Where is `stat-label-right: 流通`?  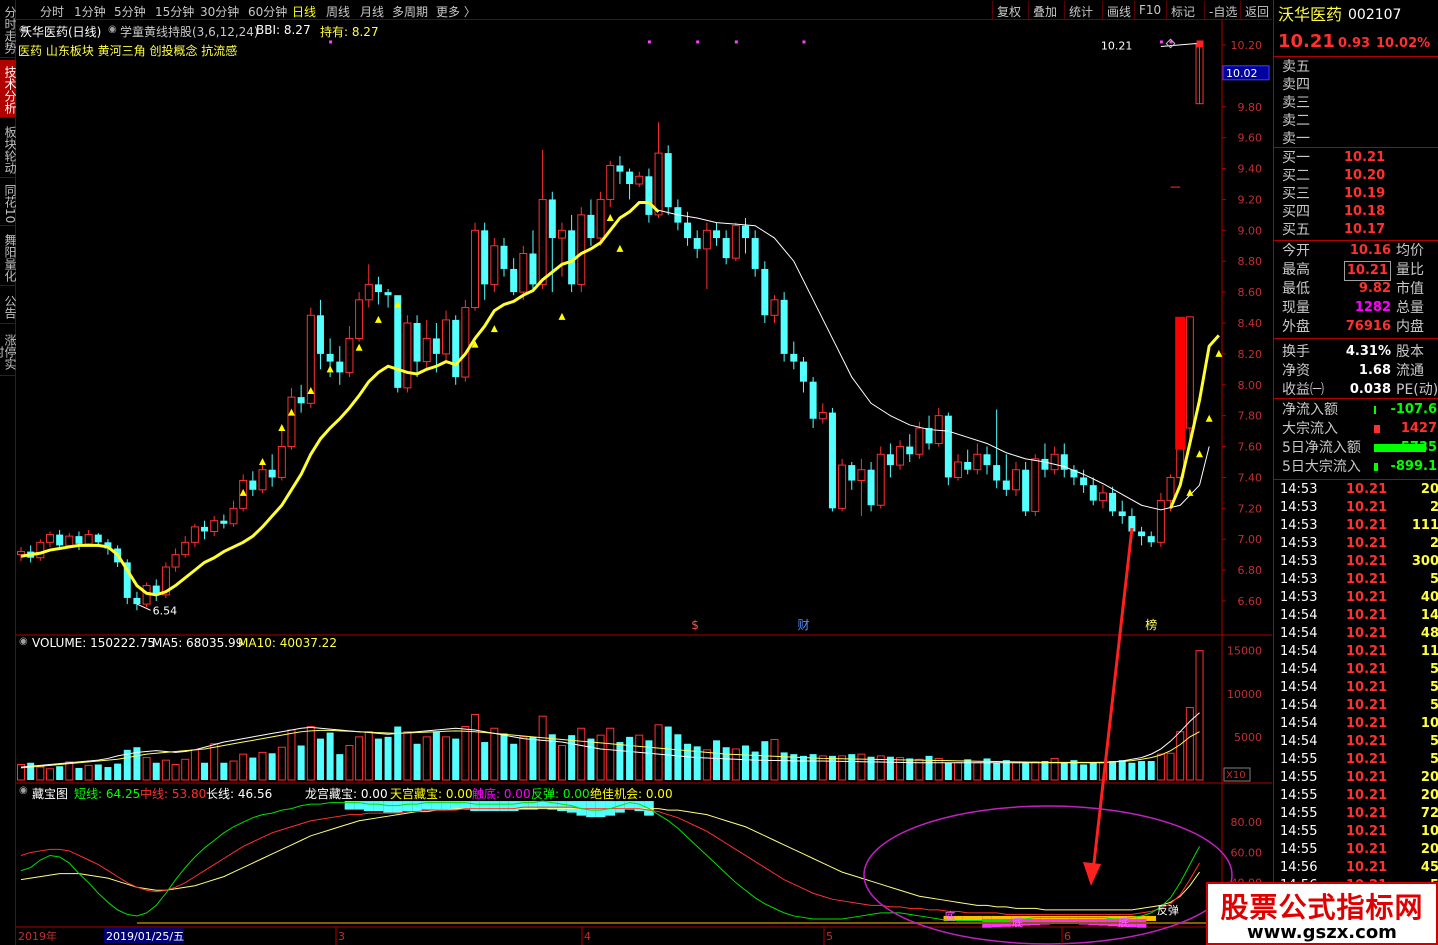
stat-label-right: 流通 is located at coordinates (1410, 371).